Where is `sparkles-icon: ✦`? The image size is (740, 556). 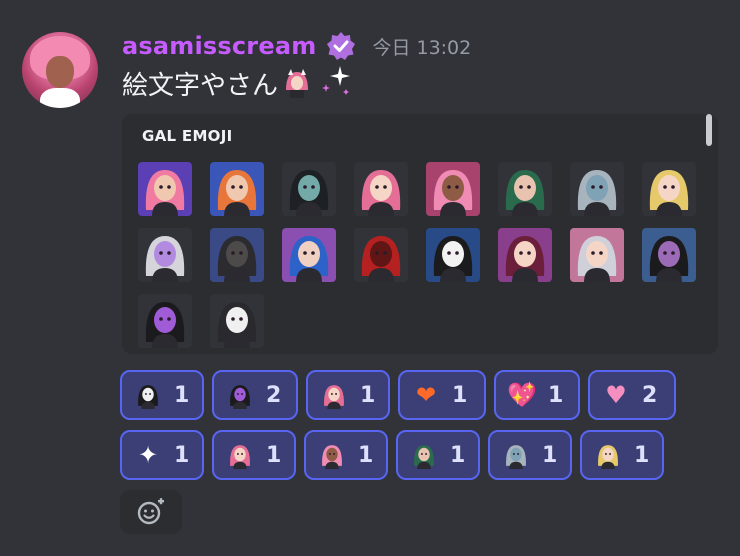
sparkles-icon: ✦ is located at coordinates (148, 455).